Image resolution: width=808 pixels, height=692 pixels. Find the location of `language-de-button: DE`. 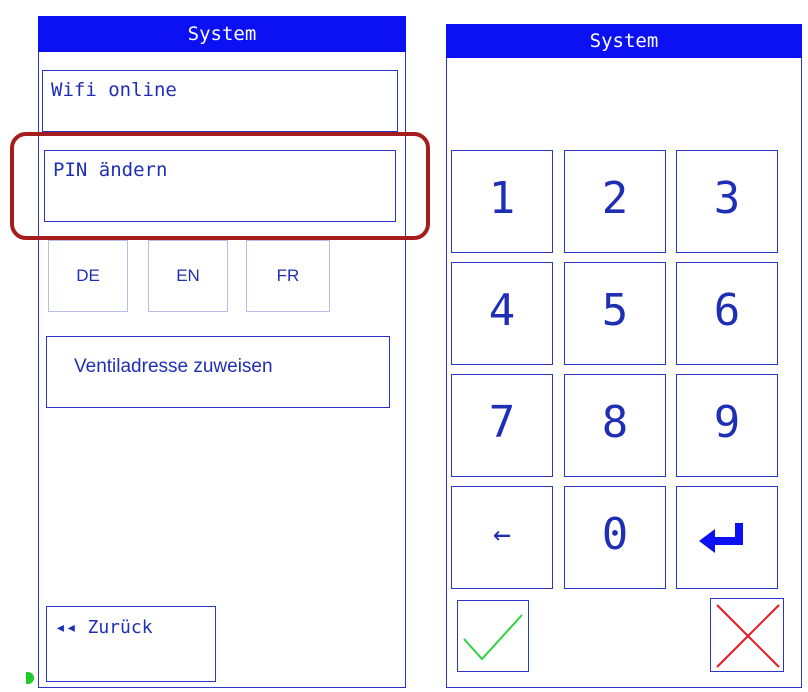

language-de-button: DE is located at coordinates (88, 276).